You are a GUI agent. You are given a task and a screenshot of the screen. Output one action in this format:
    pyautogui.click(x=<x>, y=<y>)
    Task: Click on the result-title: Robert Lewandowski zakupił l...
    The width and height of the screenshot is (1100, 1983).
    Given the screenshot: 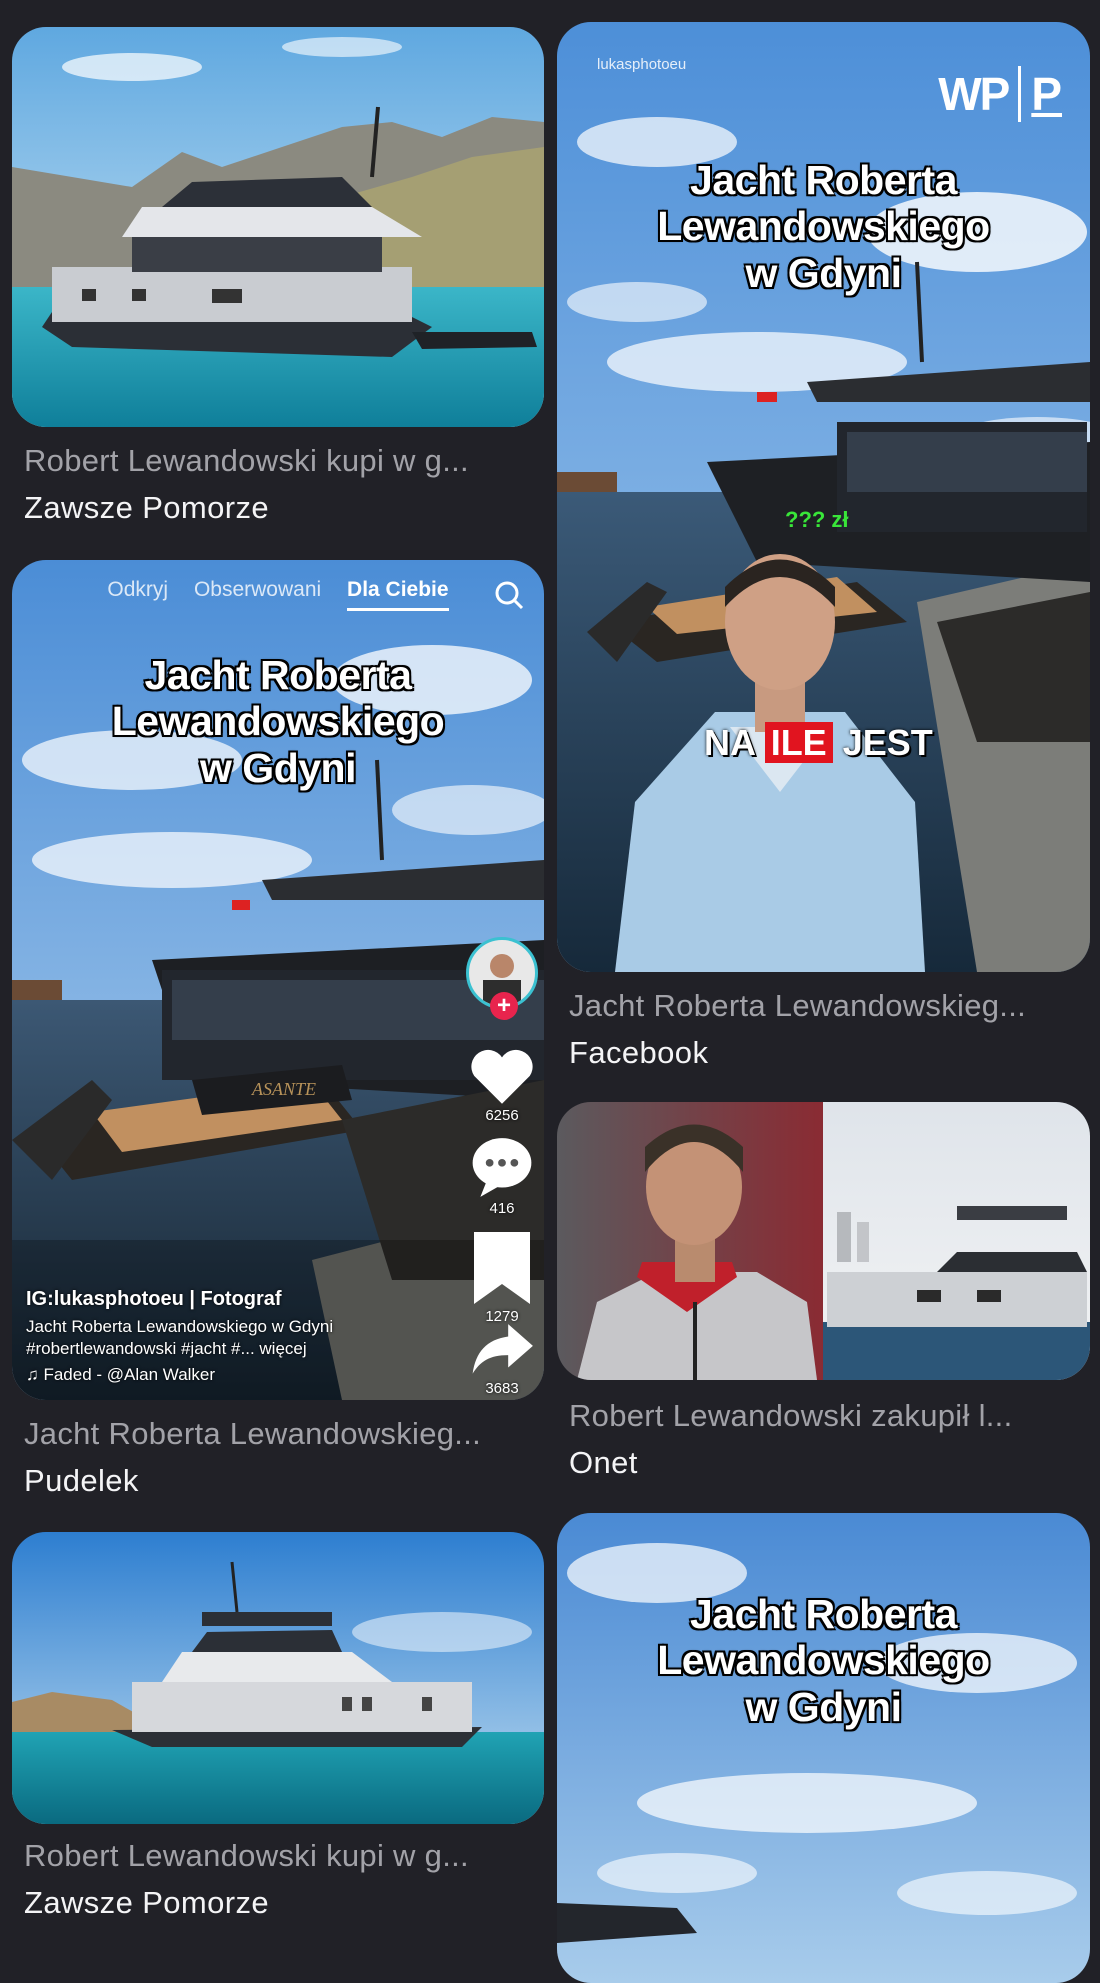 What is the action you would take?
    pyautogui.click(x=824, y=1416)
    